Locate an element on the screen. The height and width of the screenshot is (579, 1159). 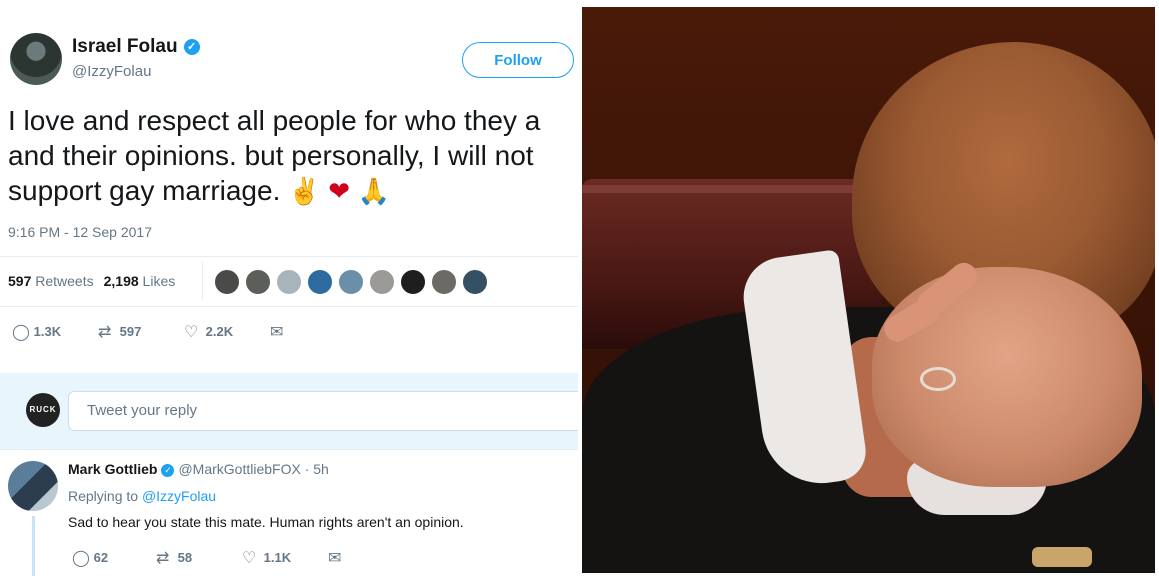
tweet-text-line-3: support gay marriage. ✌ ❤ 🙏 is located at coordinates (293, 190).